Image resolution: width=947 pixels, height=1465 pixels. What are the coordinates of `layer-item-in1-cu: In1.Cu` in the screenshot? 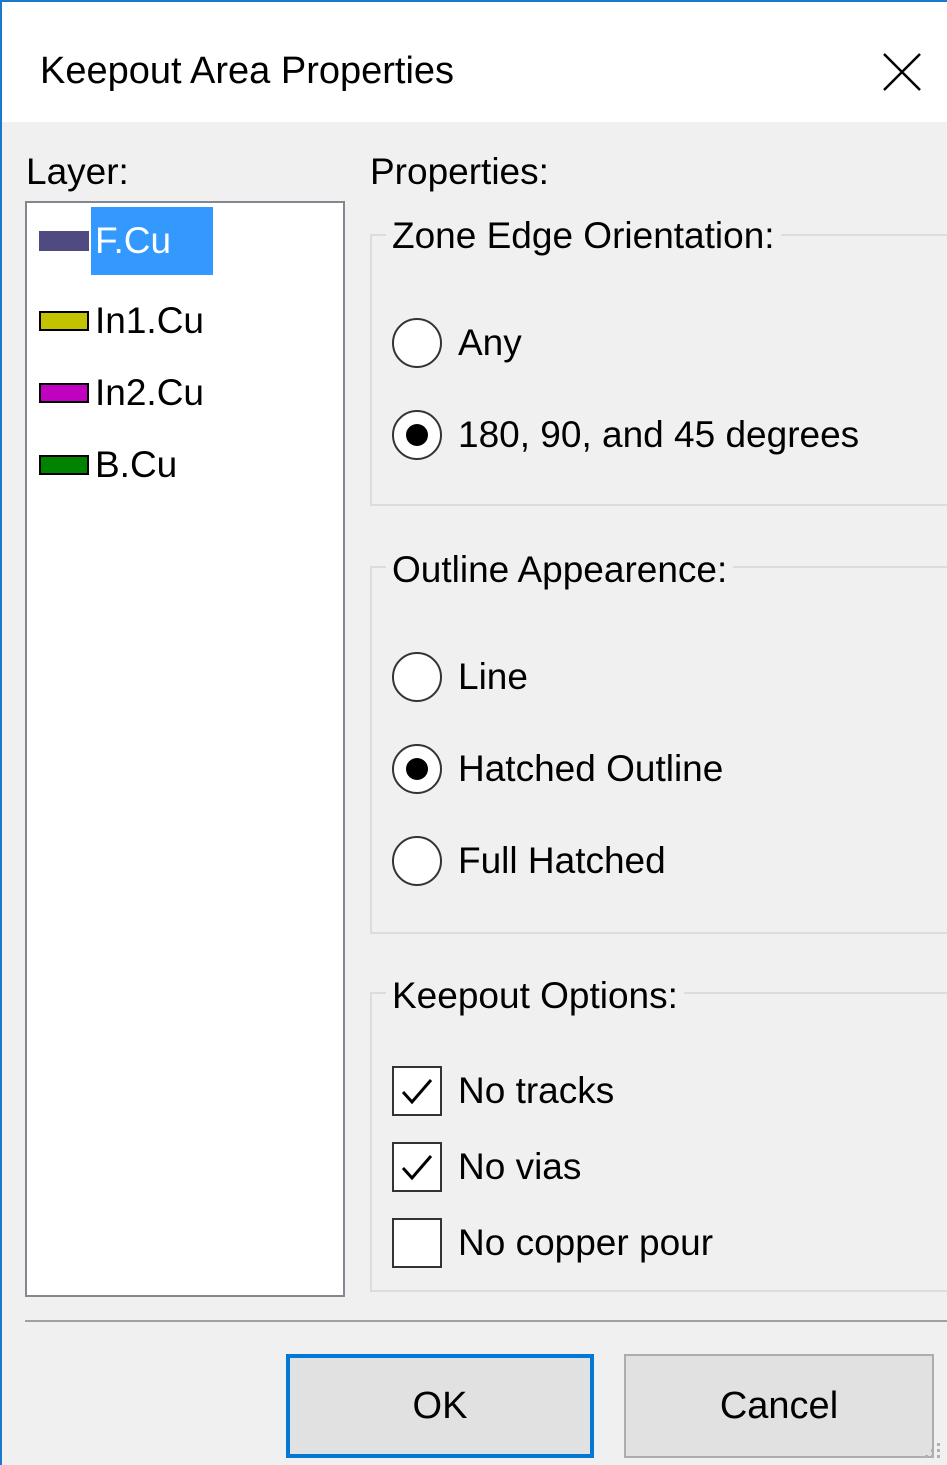 It's located at (125, 321).